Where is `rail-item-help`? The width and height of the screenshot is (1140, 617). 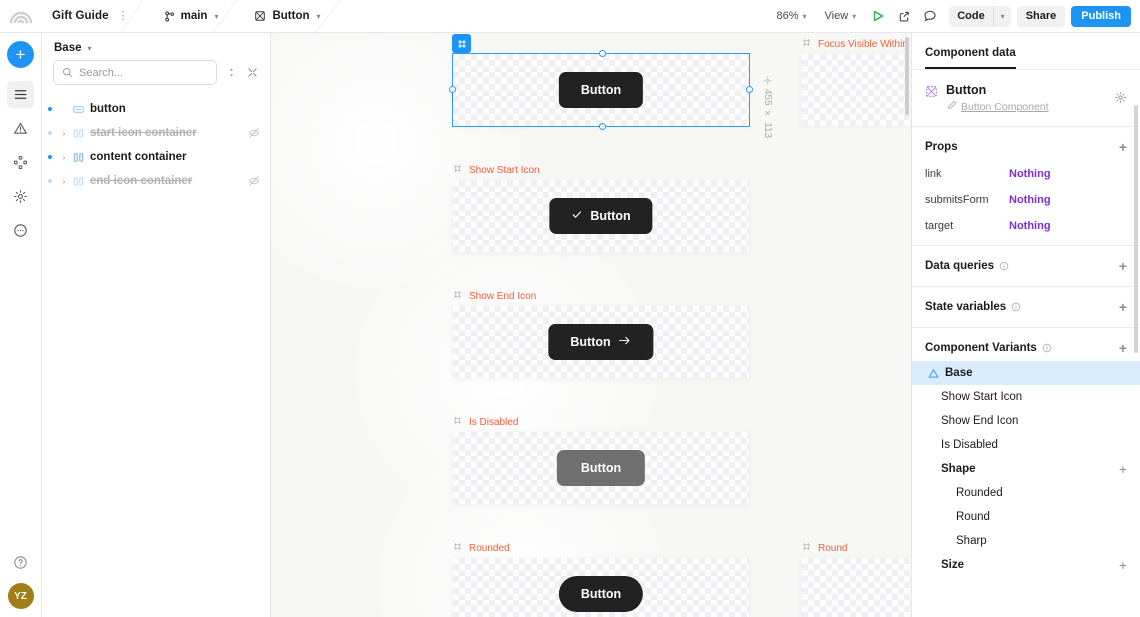 rail-item-help is located at coordinates (20, 562).